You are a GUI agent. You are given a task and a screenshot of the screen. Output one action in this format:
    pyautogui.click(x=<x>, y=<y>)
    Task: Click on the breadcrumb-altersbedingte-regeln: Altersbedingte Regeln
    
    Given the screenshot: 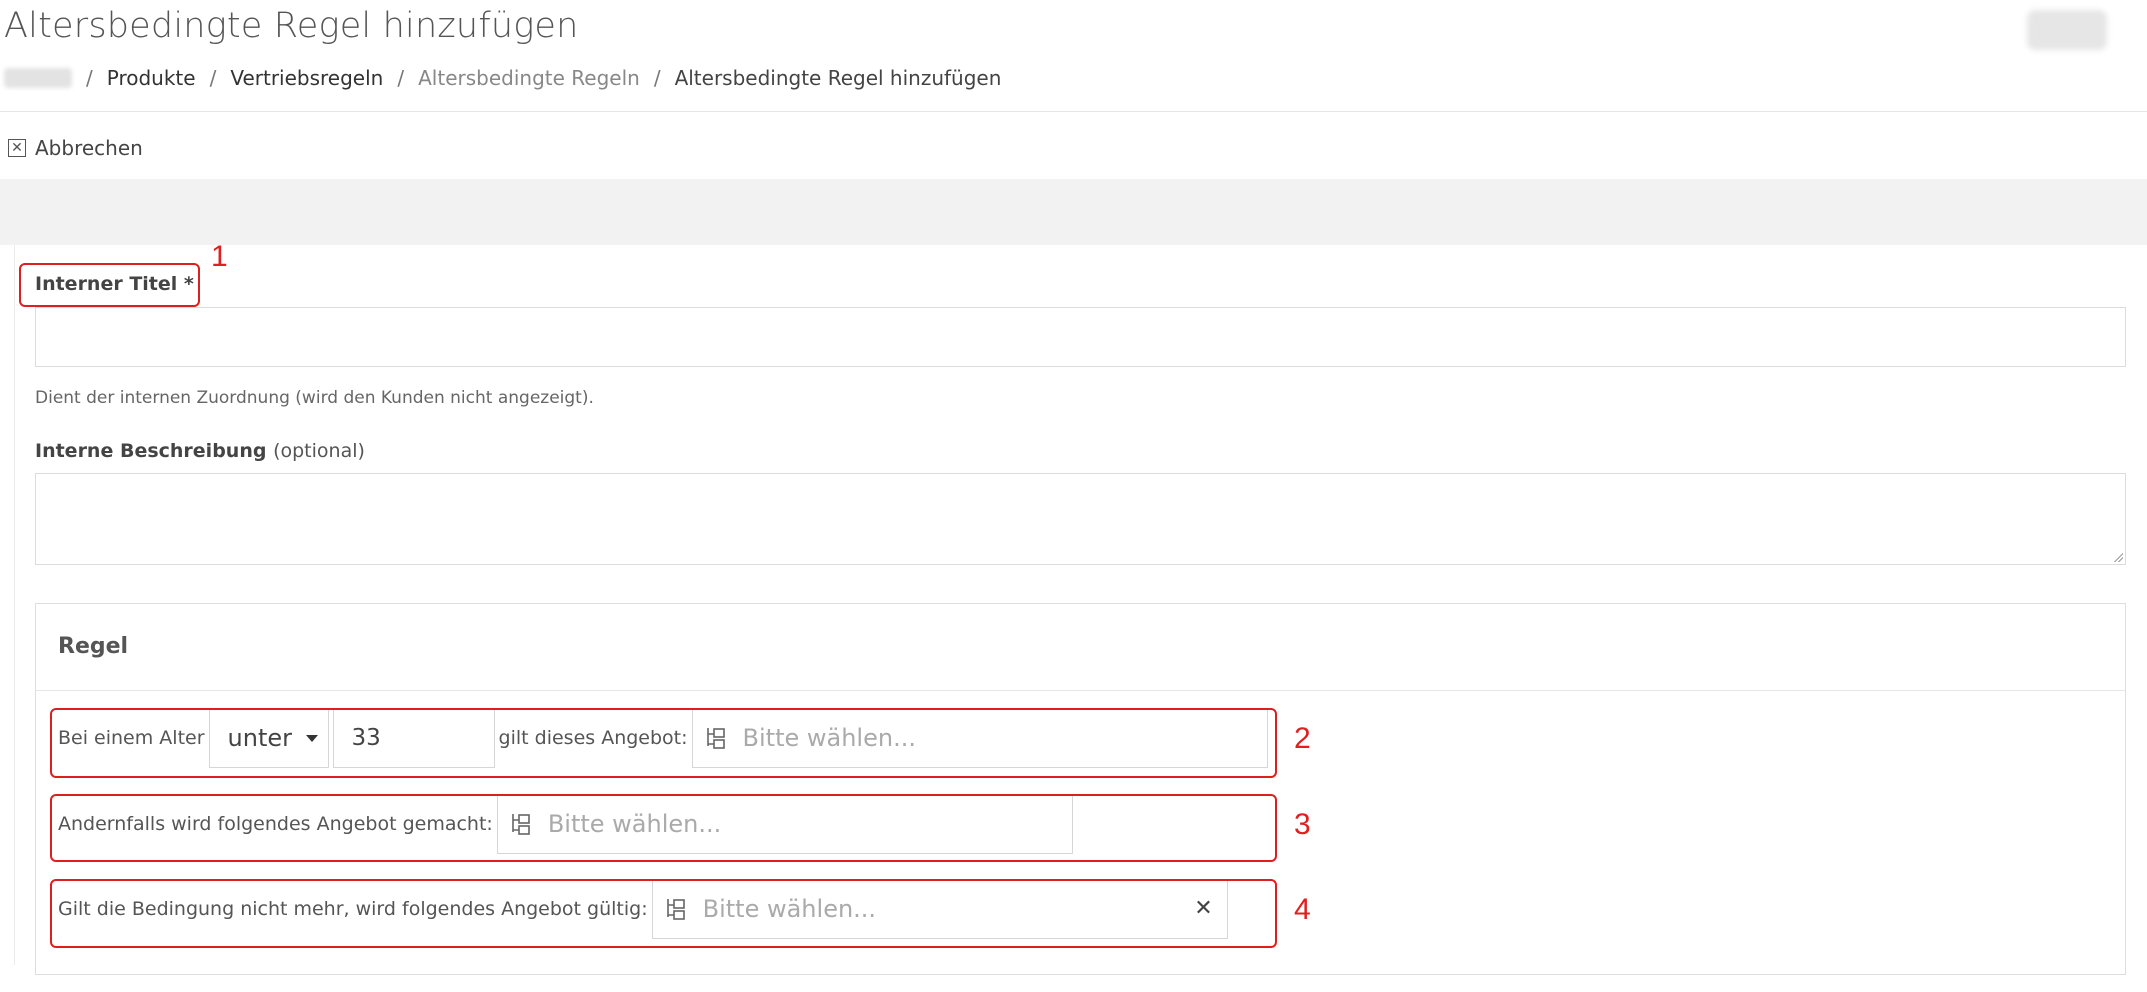 What is the action you would take?
    pyautogui.click(x=529, y=78)
    